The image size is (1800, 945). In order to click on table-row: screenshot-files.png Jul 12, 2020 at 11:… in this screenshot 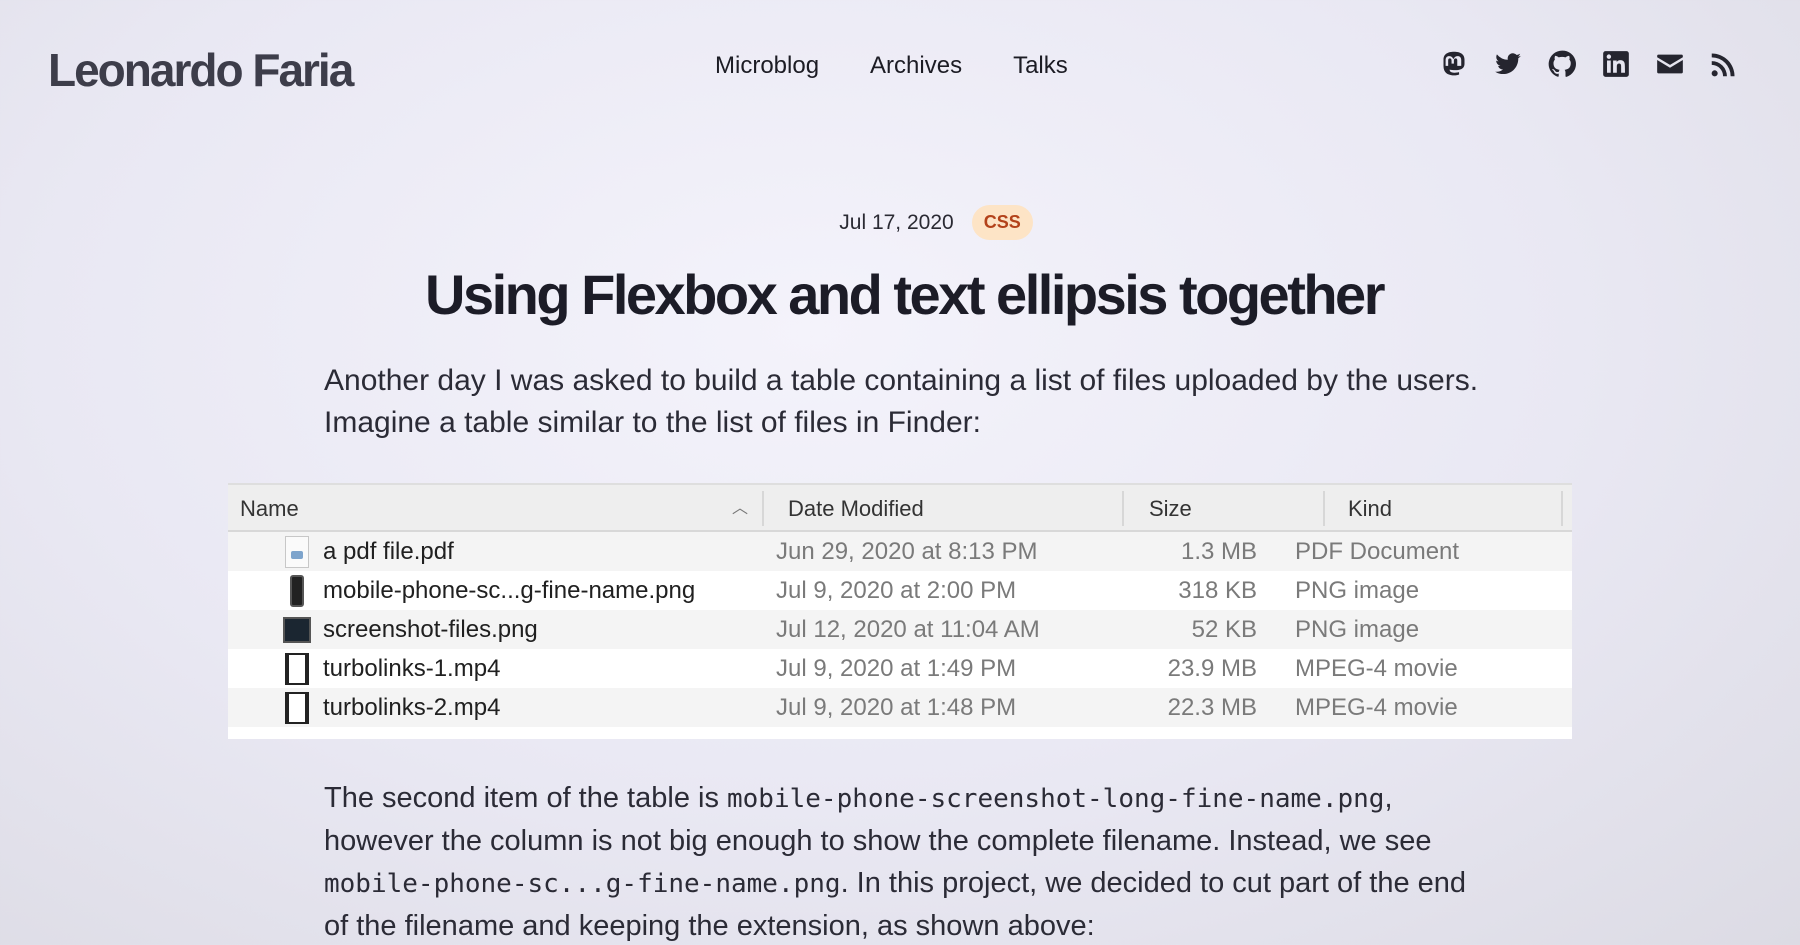, I will do `click(900, 629)`.